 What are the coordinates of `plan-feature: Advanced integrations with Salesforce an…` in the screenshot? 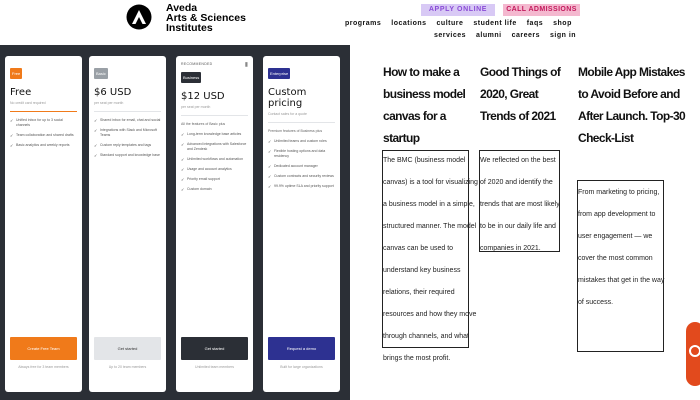 It's located at (214, 147).